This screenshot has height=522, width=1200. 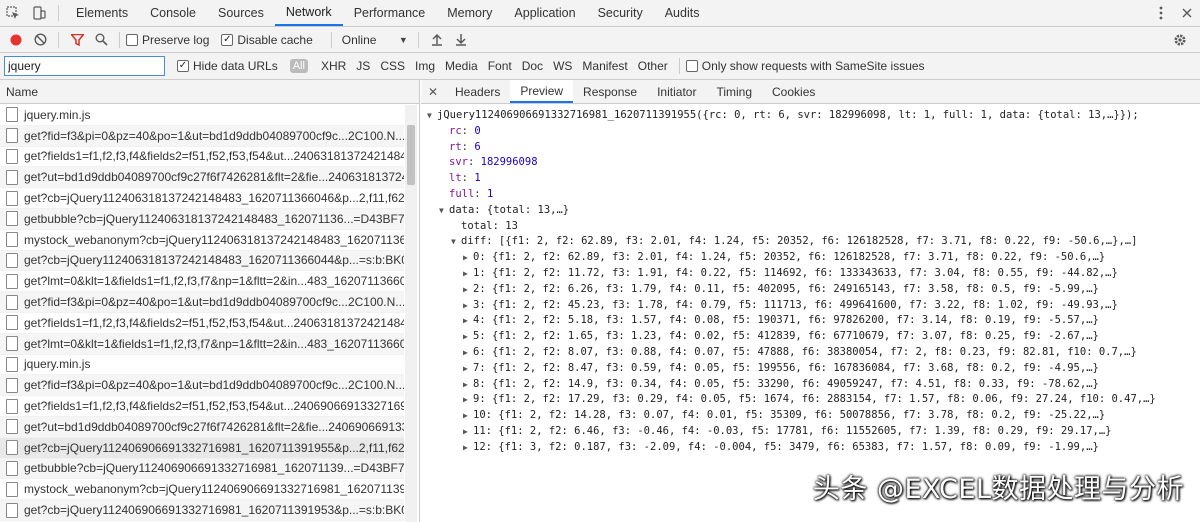 What do you see at coordinates (653, 66) in the screenshot?
I see `filter-type-other: Other` at bounding box center [653, 66].